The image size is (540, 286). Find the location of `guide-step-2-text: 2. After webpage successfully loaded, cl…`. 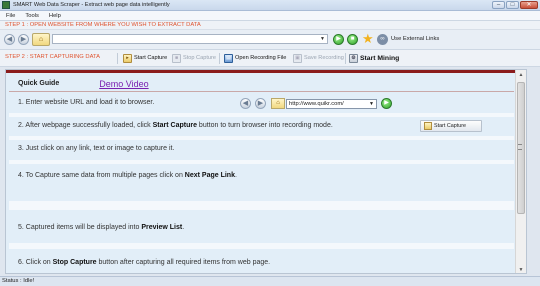

guide-step-2-text: 2. After webpage successfully loaded, cl… is located at coordinates (85, 125).